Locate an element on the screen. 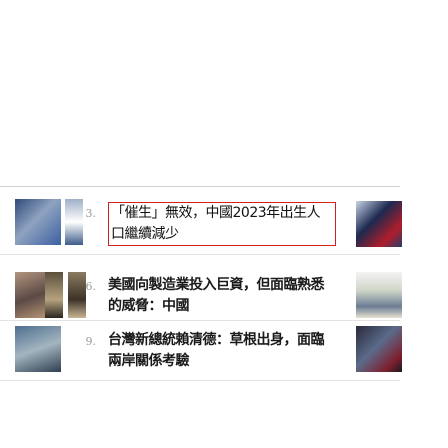 This screenshot has width=448, height=448. section-top-divider is located at coordinates (200, 186).